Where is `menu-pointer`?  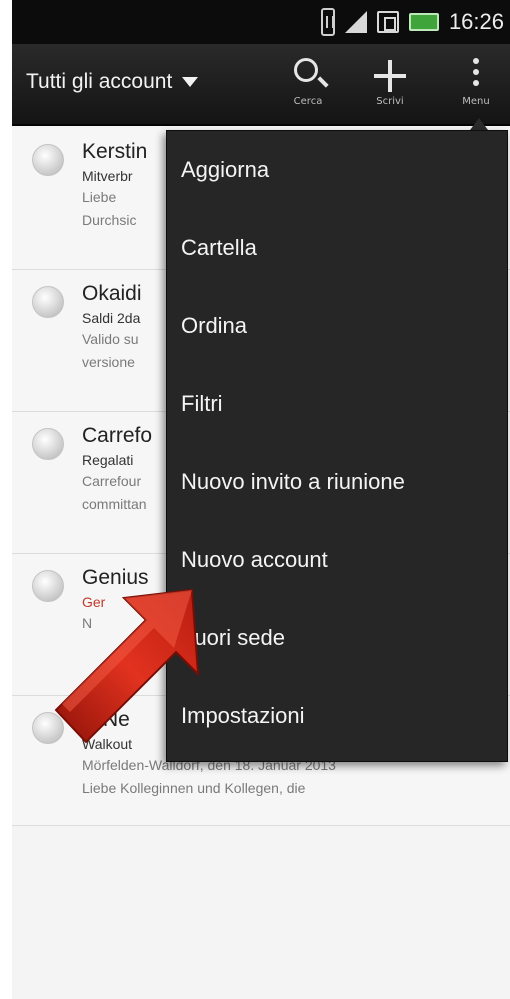 menu-pointer is located at coordinates (479, 124).